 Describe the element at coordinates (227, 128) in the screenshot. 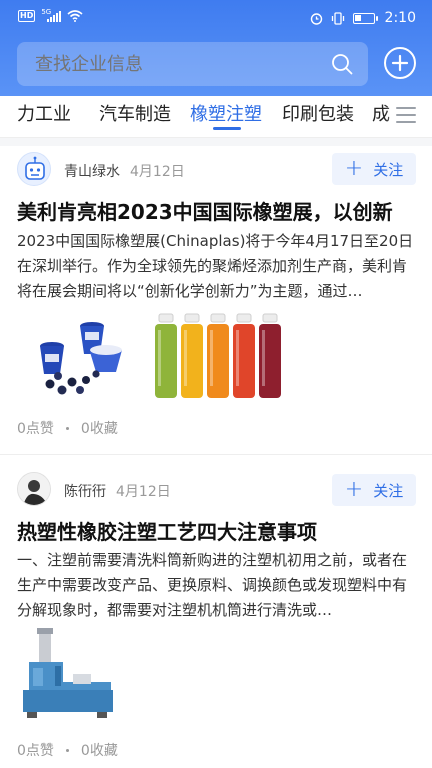

I see `active-tab-indicator` at that location.